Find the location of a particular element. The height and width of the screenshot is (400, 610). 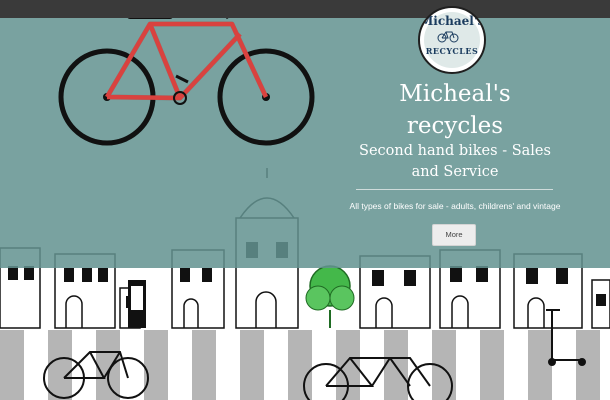

top-bar is located at coordinates (305, 9).